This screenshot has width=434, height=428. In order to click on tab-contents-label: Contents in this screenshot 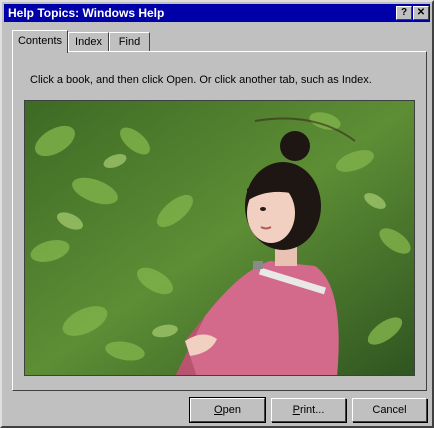, I will do `click(40, 41)`.